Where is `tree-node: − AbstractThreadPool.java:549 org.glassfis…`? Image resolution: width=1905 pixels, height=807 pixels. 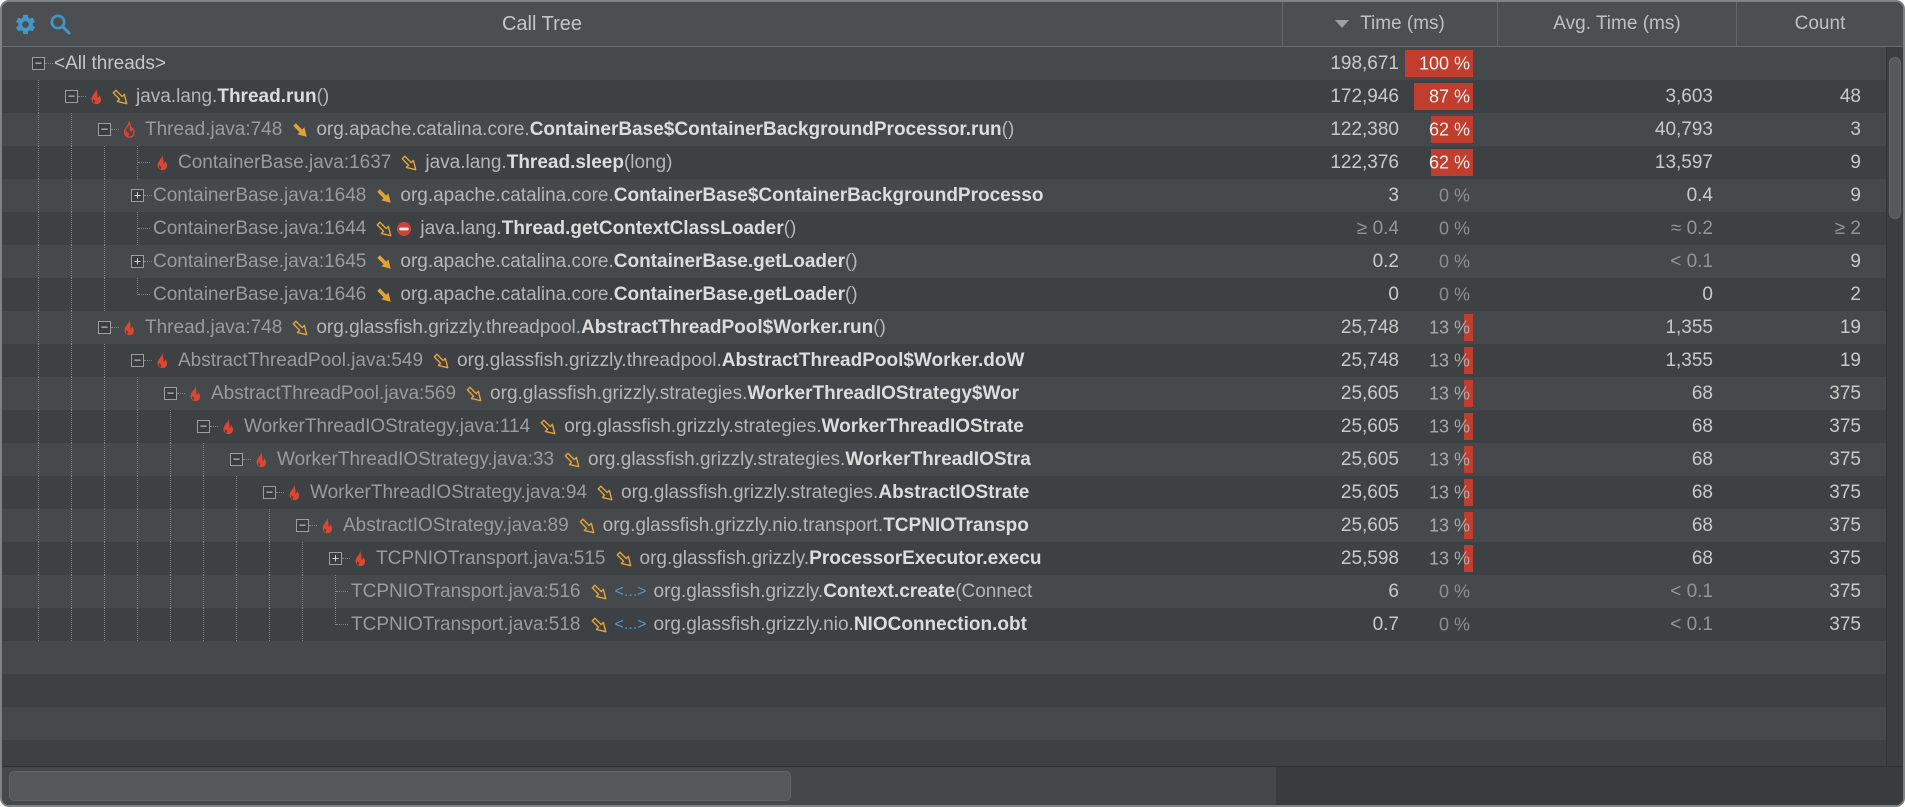
tree-node: − AbstractThreadPool.java:549 org.glassfis… is located at coordinates (577, 361).